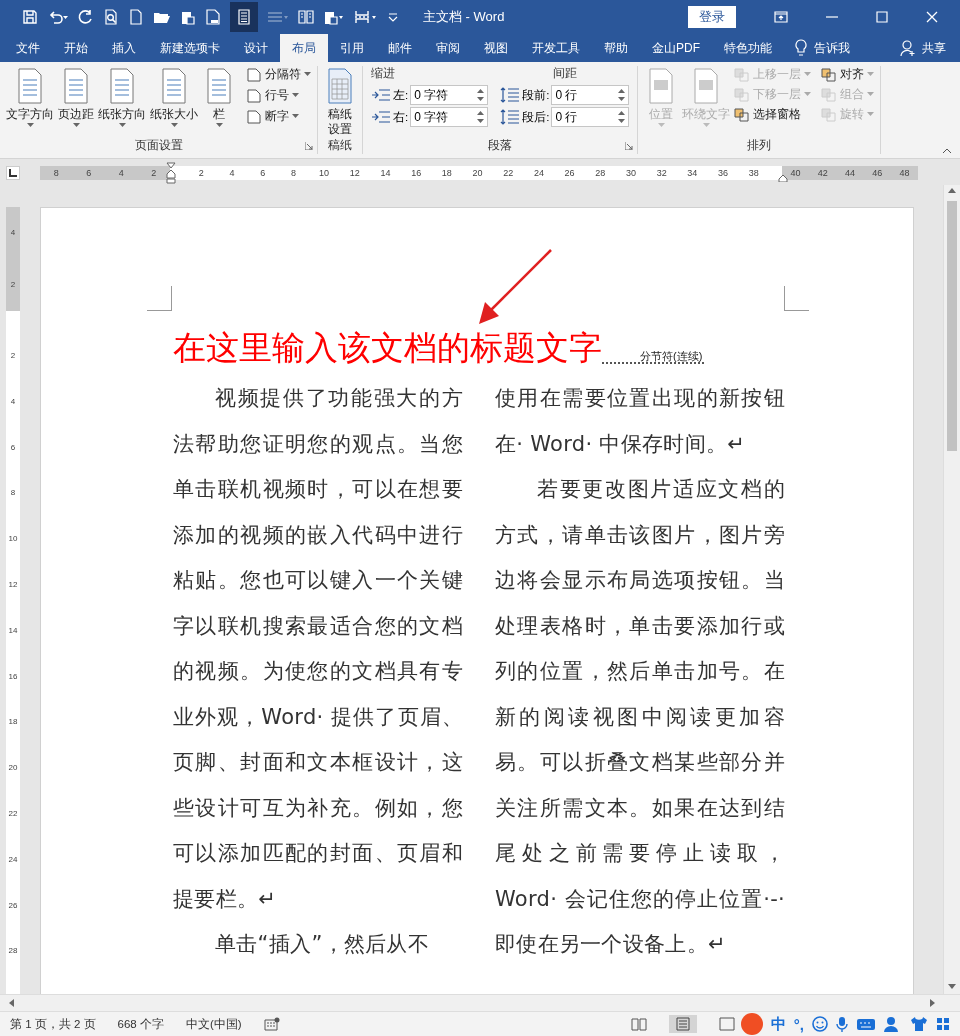 The image size is (960, 1036). I want to click on redo-icon, so click(86, 17).